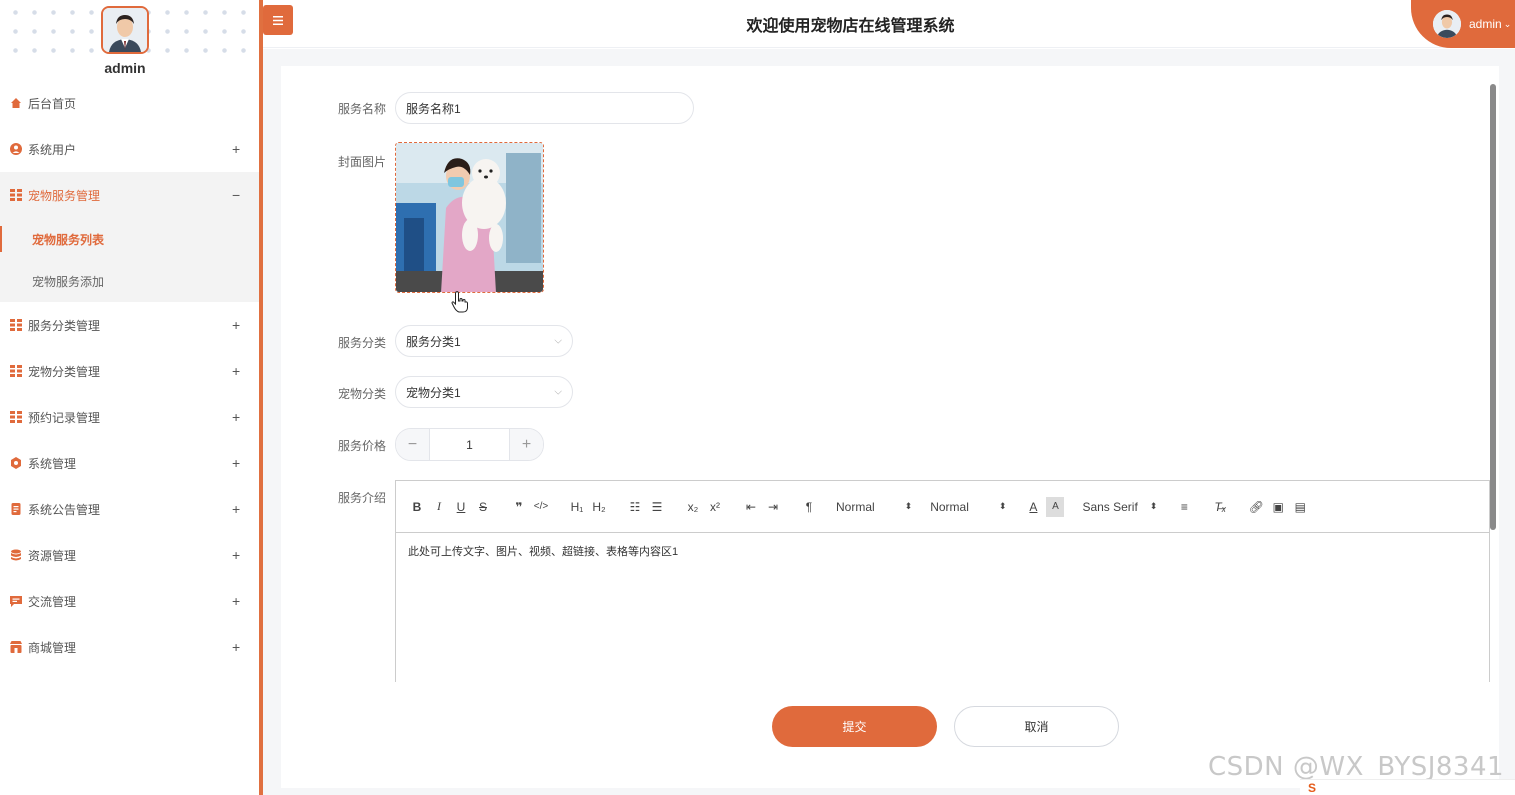  Describe the element at coordinates (361, 162) in the screenshot. I see `cover-image-label: 封面图片` at that location.